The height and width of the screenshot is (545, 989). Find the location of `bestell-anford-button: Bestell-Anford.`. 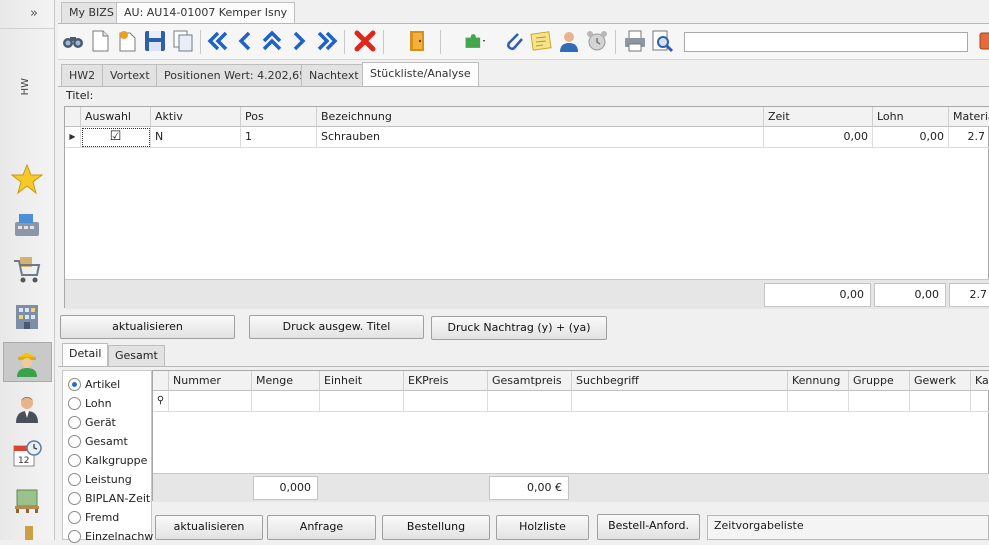

bestell-anford-button: Bestell-Anford. is located at coordinates (648, 527).